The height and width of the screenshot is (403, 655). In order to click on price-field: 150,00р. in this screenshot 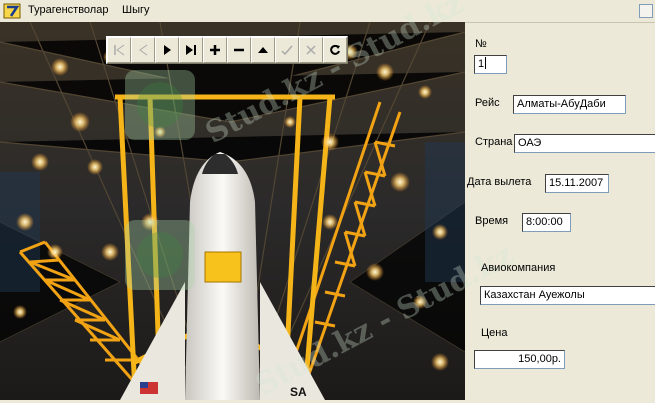, I will do `click(519, 359)`.